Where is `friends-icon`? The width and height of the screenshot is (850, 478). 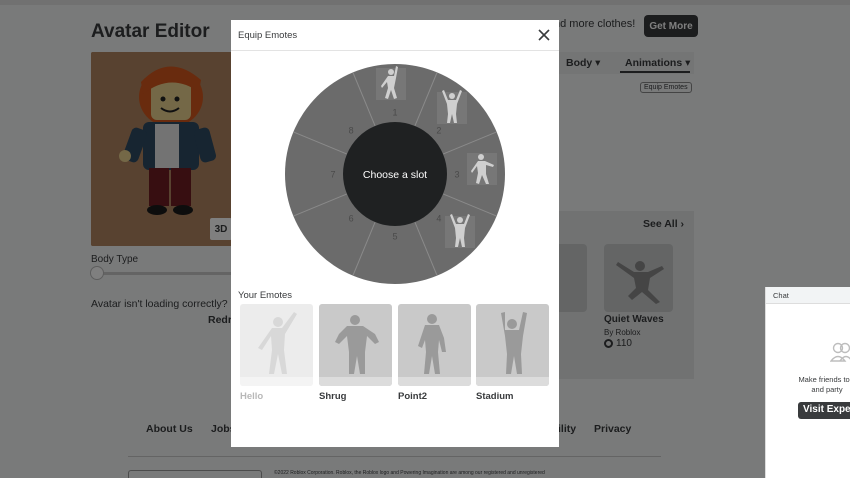 friends-icon is located at coordinates (840, 352).